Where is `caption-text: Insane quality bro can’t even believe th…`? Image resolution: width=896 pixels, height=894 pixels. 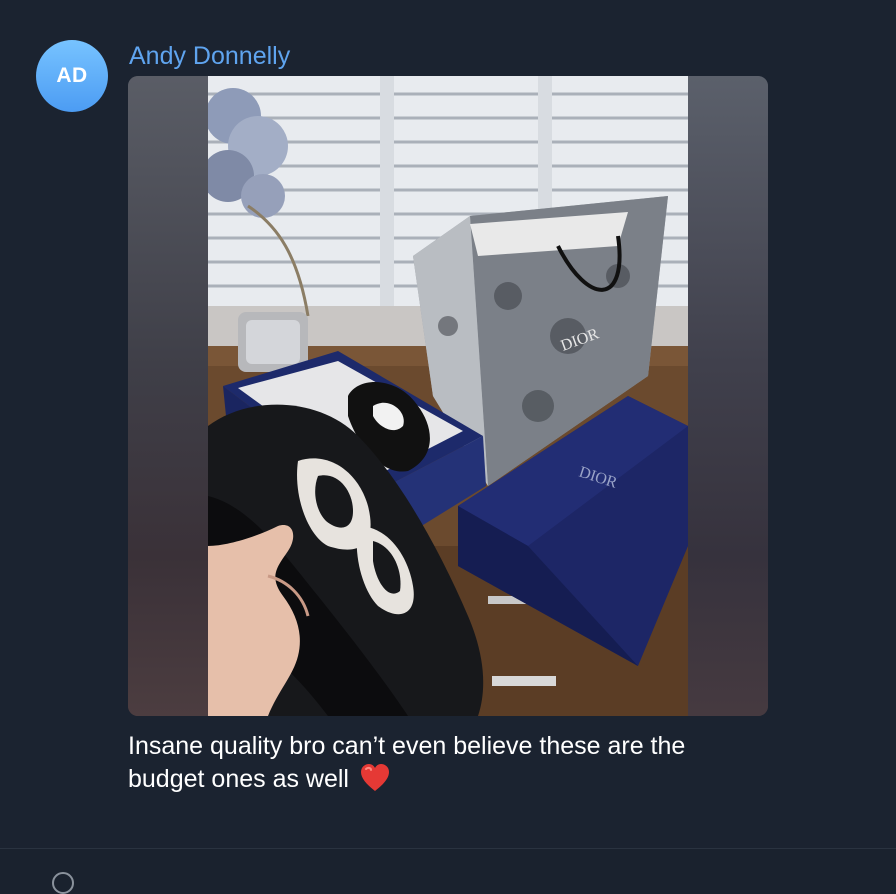
caption-text: Insane quality bro can’t even believe th… is located at coordinates (407, 762).